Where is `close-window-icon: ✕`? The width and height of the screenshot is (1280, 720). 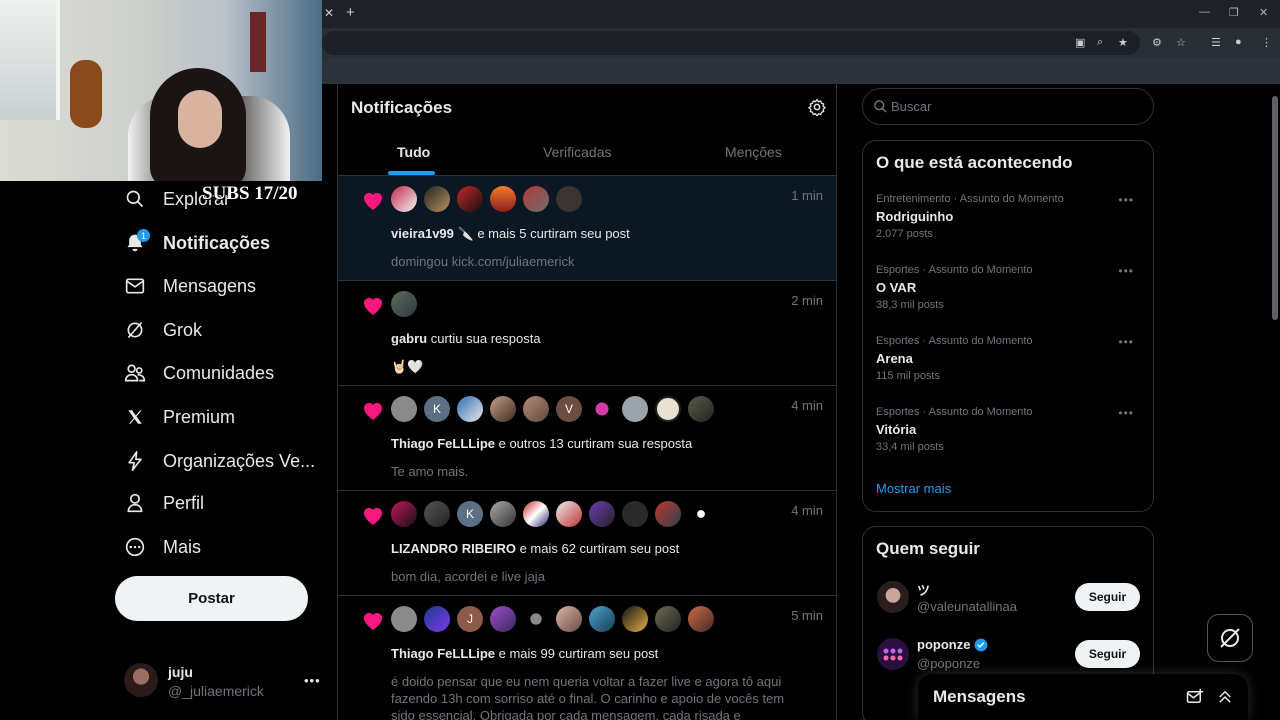 close-window-icon: ✕ is located at coordinates (1263, 12).